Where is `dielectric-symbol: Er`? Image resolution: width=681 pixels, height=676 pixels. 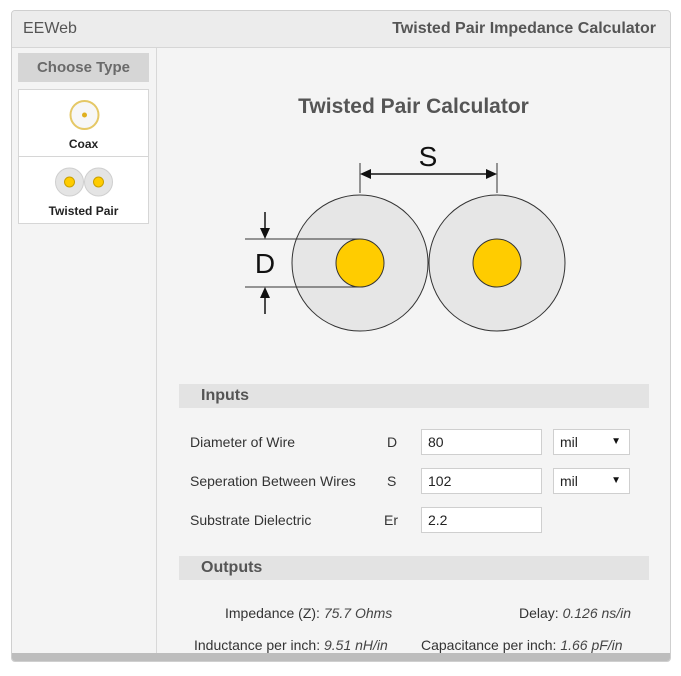 dielectric-symbol: Er is located at coordinates (391, 520).